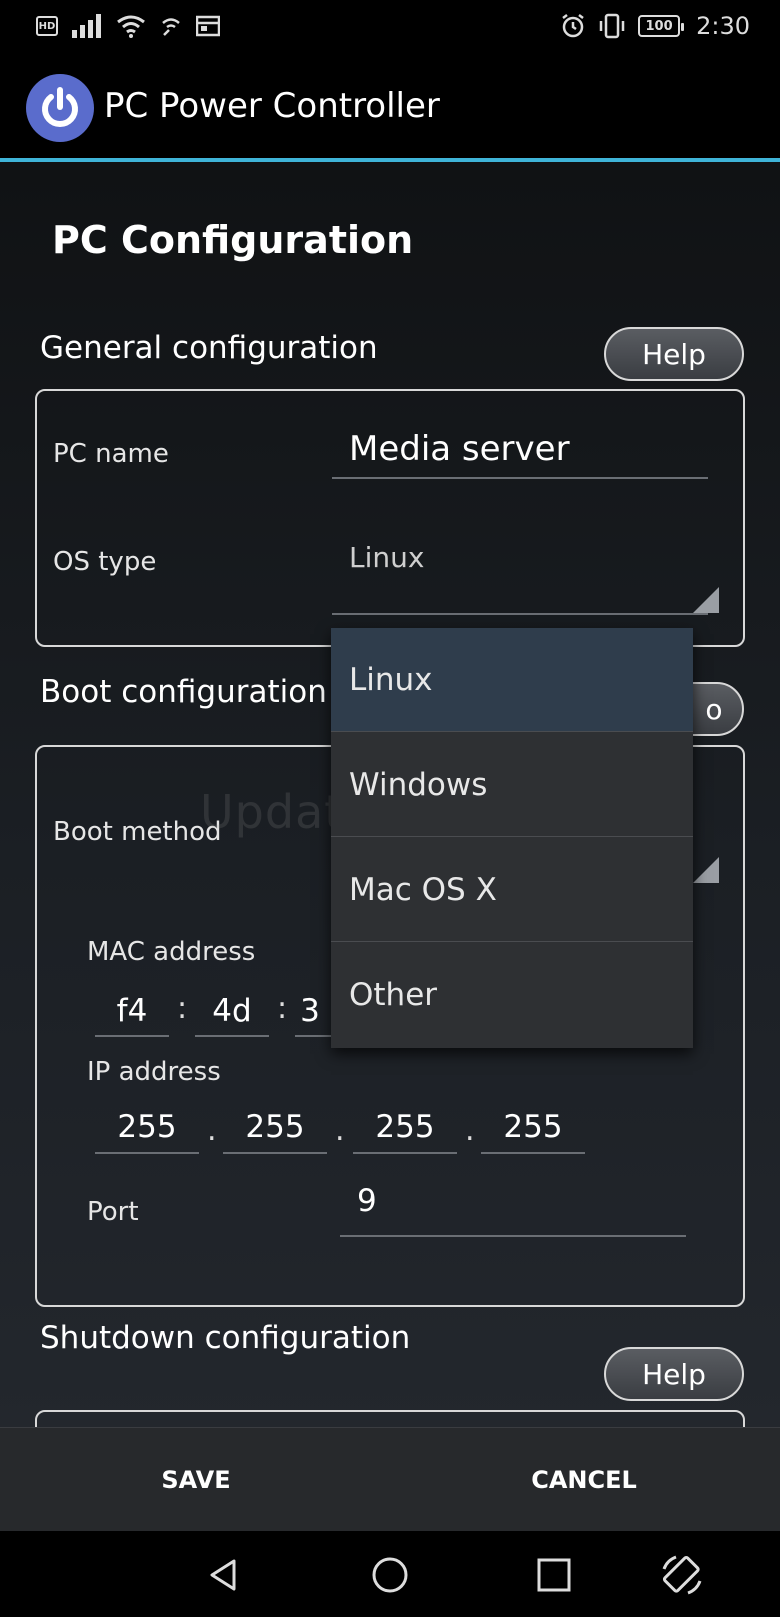 This screenshot has height=1617, width=780. I want to click on dropdown-option-other: Other, so click(512, 995).